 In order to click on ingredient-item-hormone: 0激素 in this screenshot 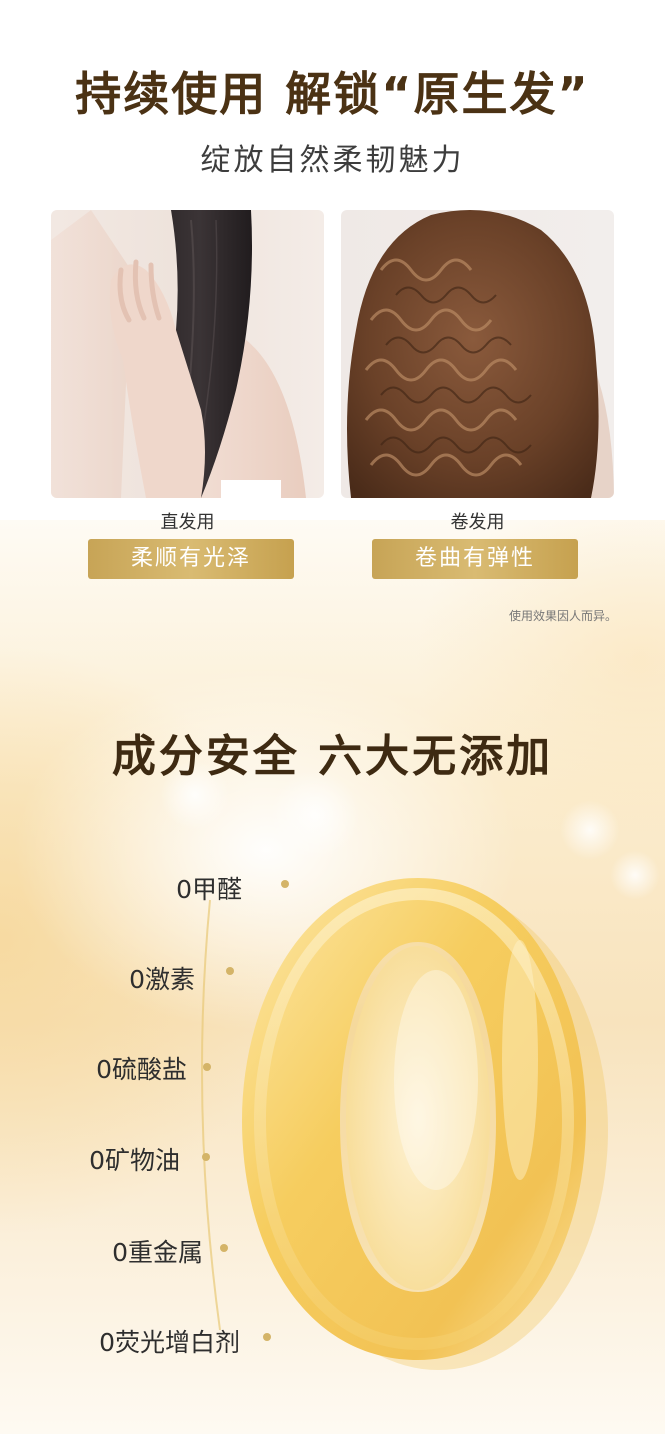, I will do `click(162, 979)`.